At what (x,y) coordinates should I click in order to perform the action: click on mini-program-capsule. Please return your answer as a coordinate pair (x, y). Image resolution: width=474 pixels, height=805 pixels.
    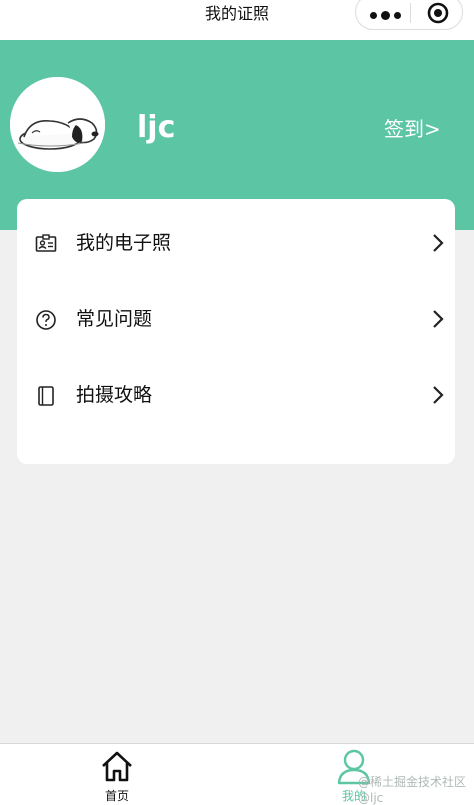
    Looking at the image, I should click on (409, 15).